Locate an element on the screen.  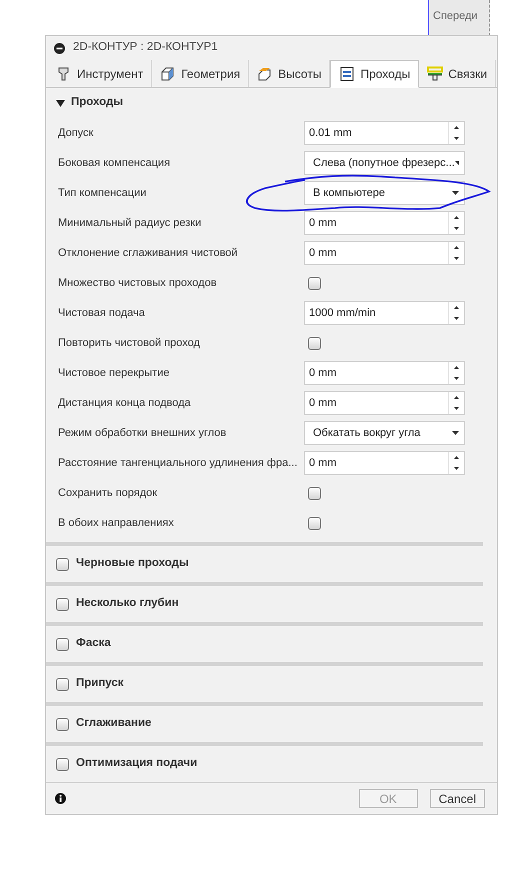
field-label: Множество чистовых проходов is located at coordinates (138, 283).